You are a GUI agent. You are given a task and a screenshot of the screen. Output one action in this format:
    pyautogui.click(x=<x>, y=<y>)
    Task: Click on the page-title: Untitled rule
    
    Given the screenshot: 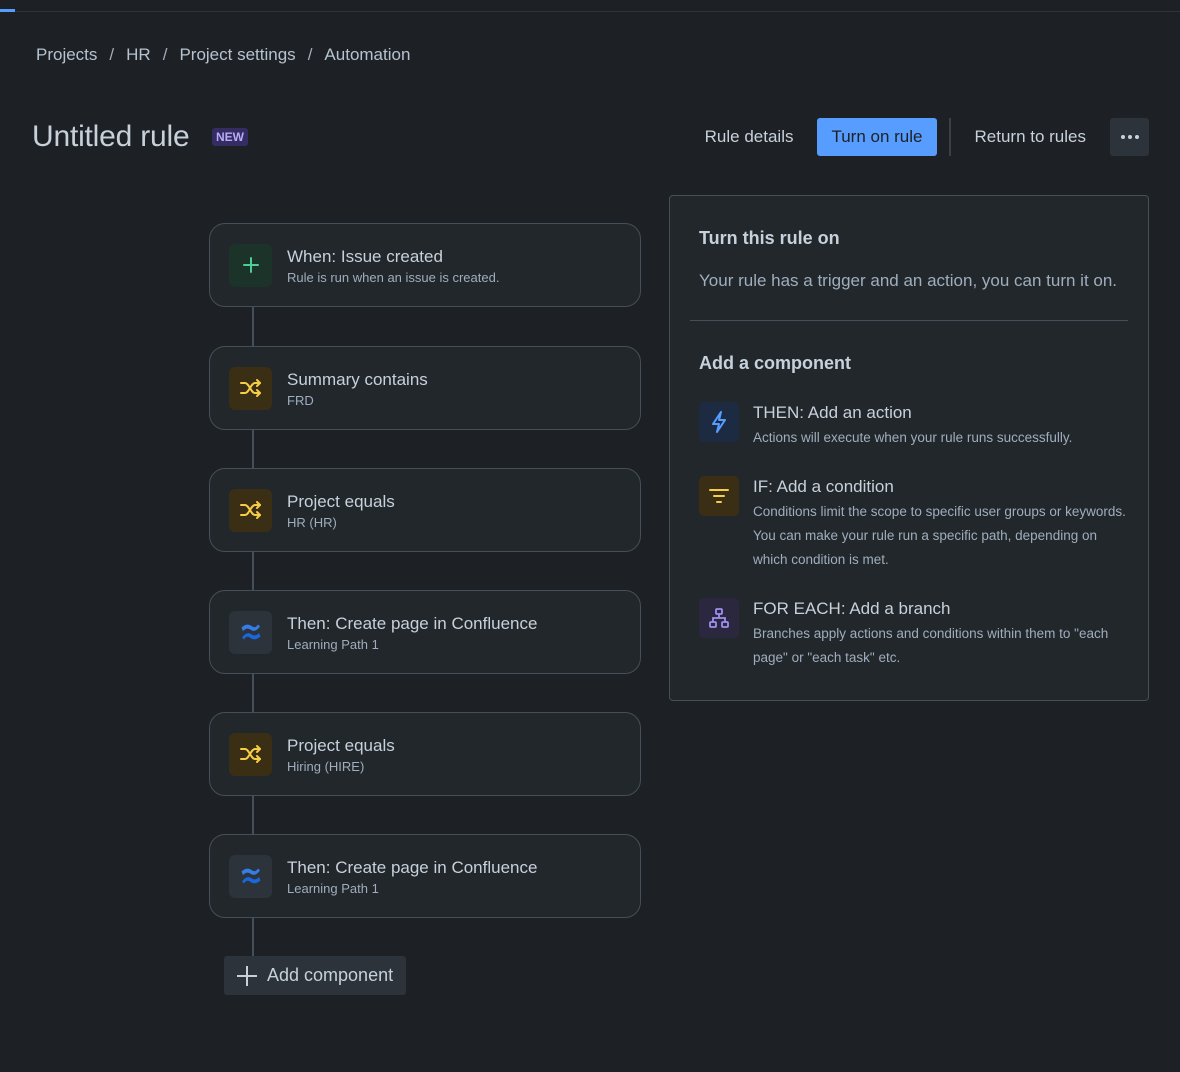 What is the action you would take?
    pyautogui.click(x=111, y=137)
    